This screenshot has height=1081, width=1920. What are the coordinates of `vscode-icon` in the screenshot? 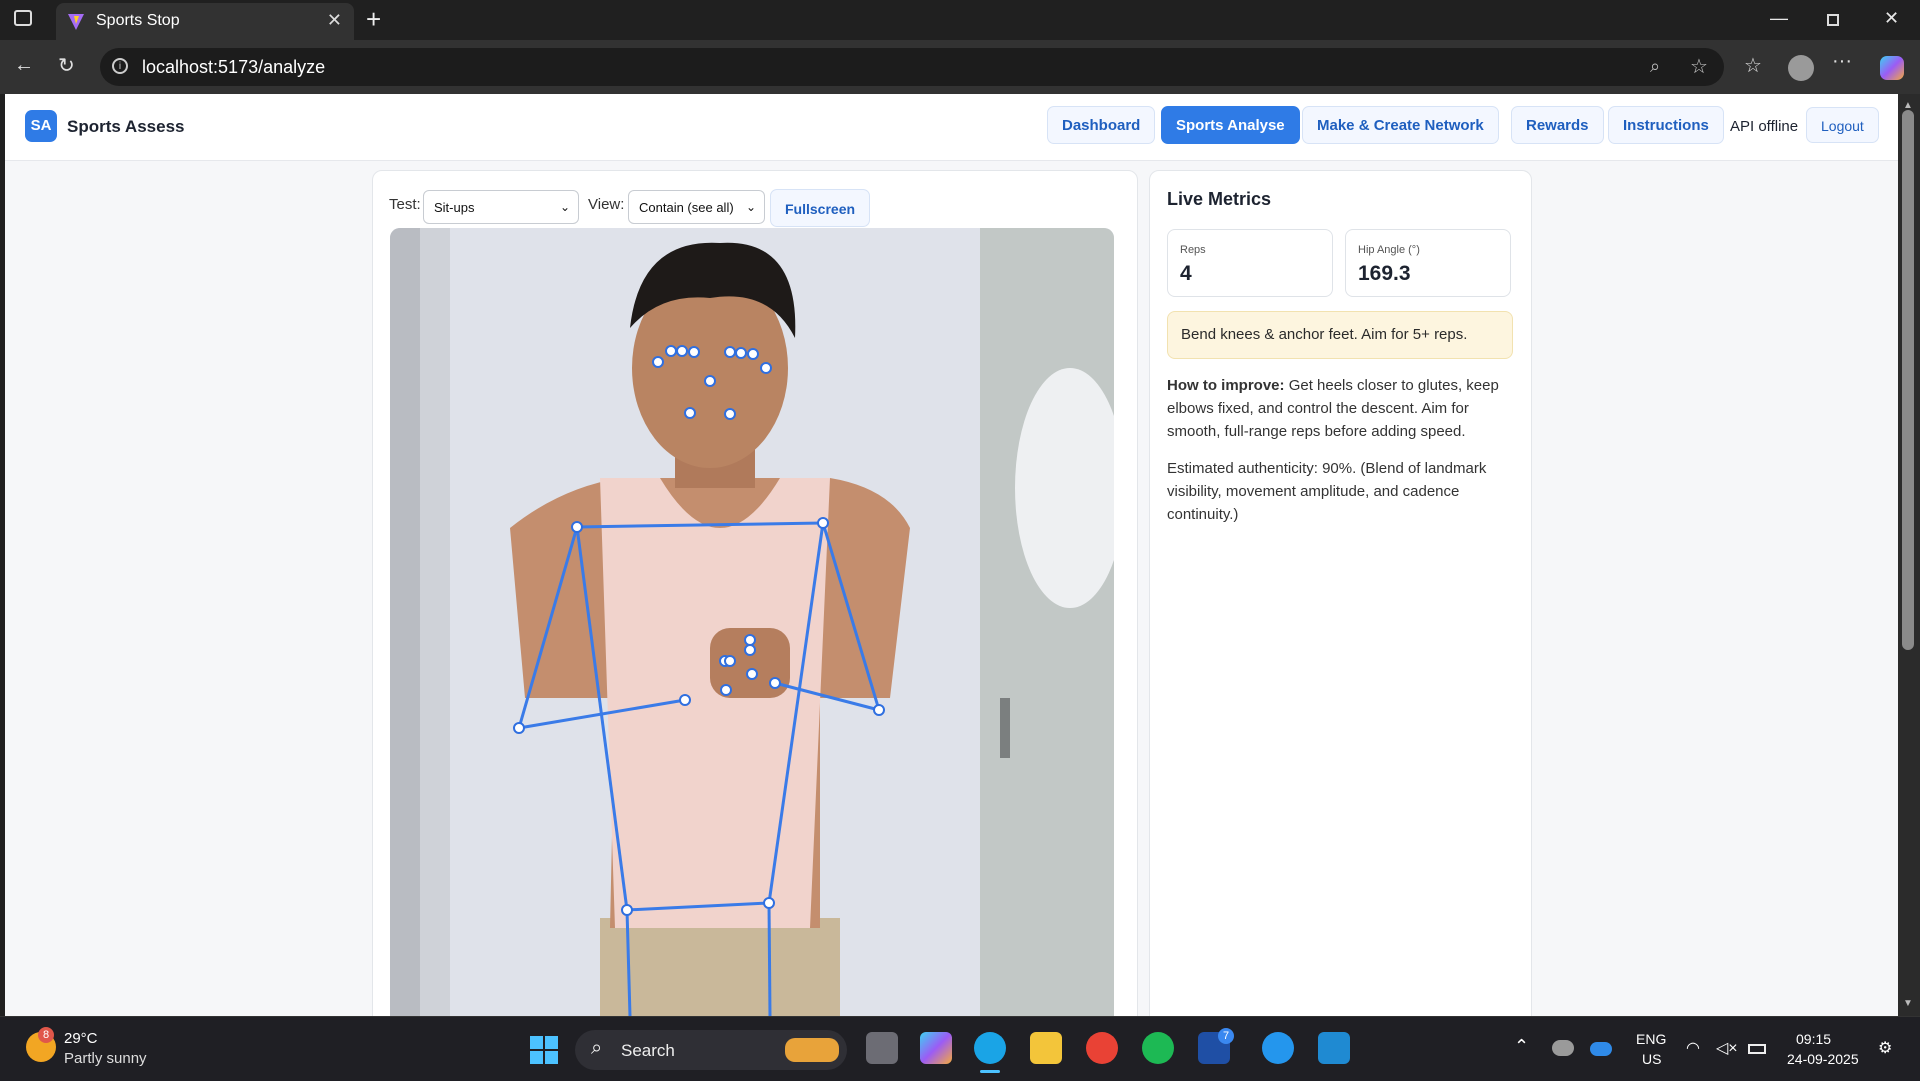 It's located at (1334, 1048).